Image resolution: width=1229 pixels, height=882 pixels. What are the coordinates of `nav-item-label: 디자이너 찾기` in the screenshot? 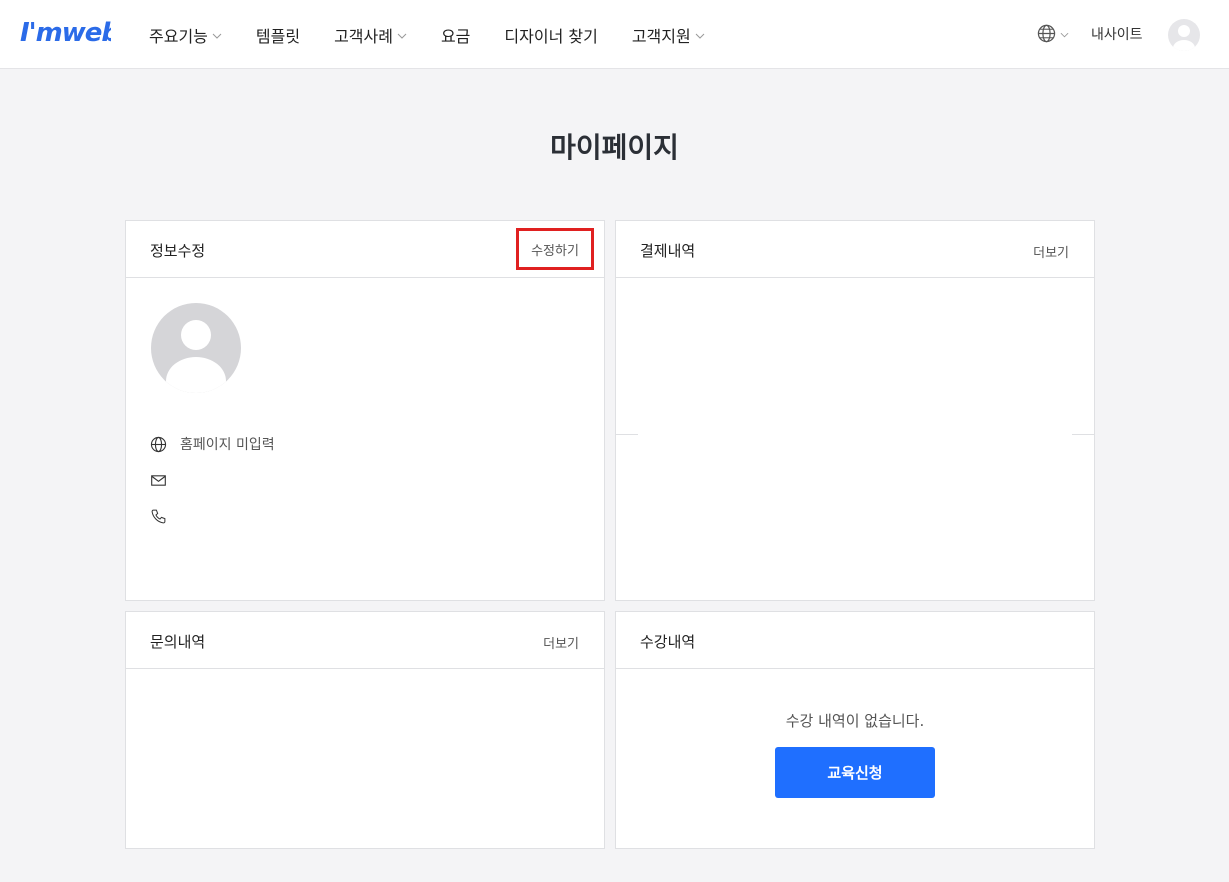 It's located at (551, 36).